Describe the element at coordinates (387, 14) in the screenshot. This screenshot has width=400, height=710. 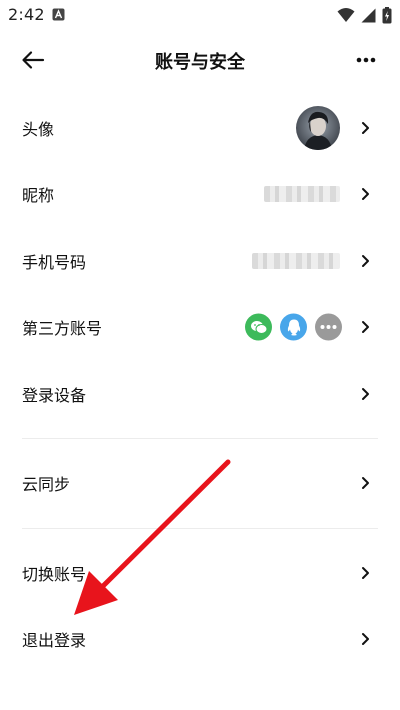
I see `battery-icon` at that location.